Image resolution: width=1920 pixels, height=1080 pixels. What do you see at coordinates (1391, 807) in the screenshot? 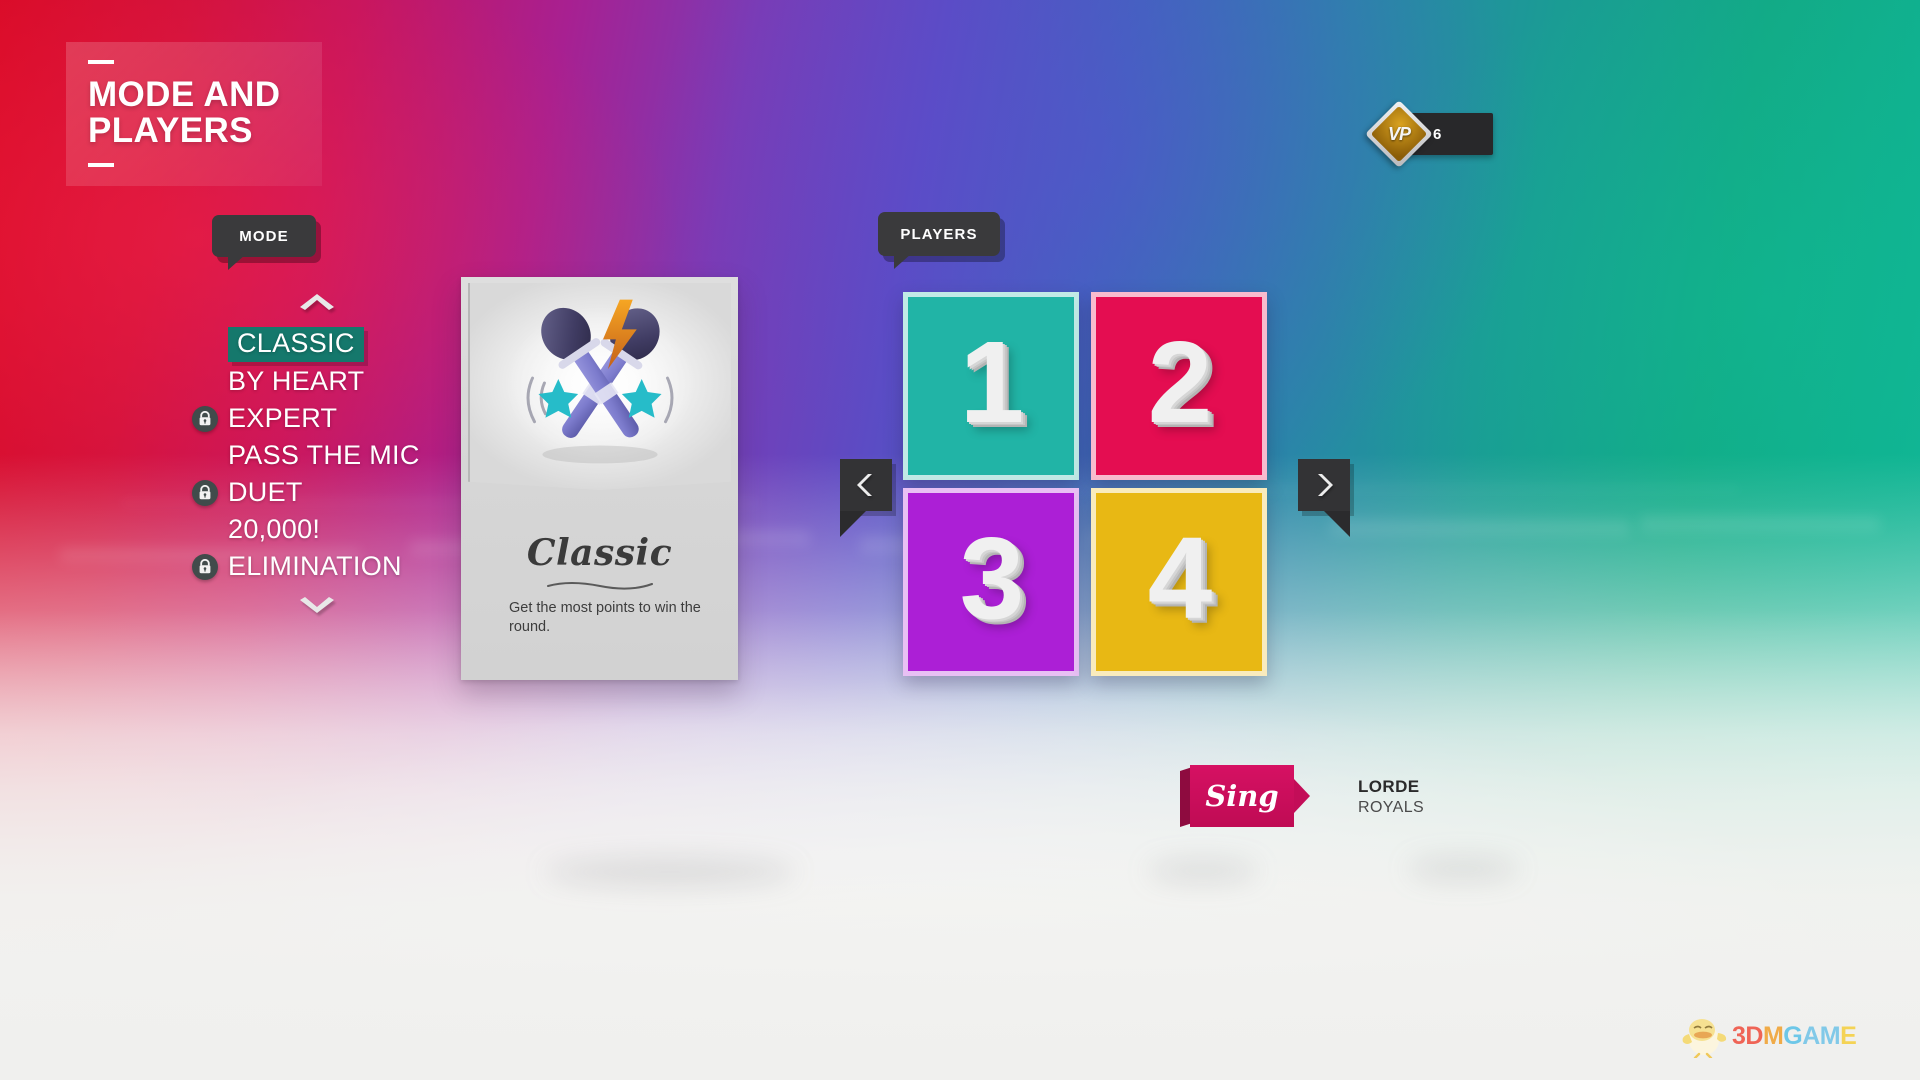
I see `track-title: ROYALS` at bounding box center [1391, 807].